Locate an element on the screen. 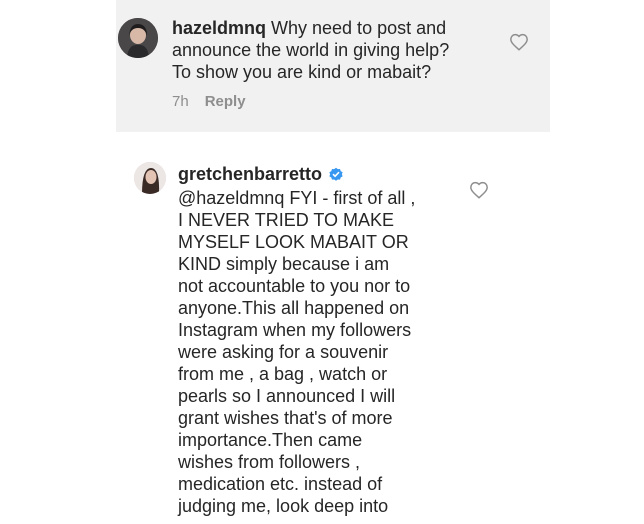 This screenshot has height=524, width=644. comment-line: hazeldmnq Why need to post and is located at coordinates (309, 28).